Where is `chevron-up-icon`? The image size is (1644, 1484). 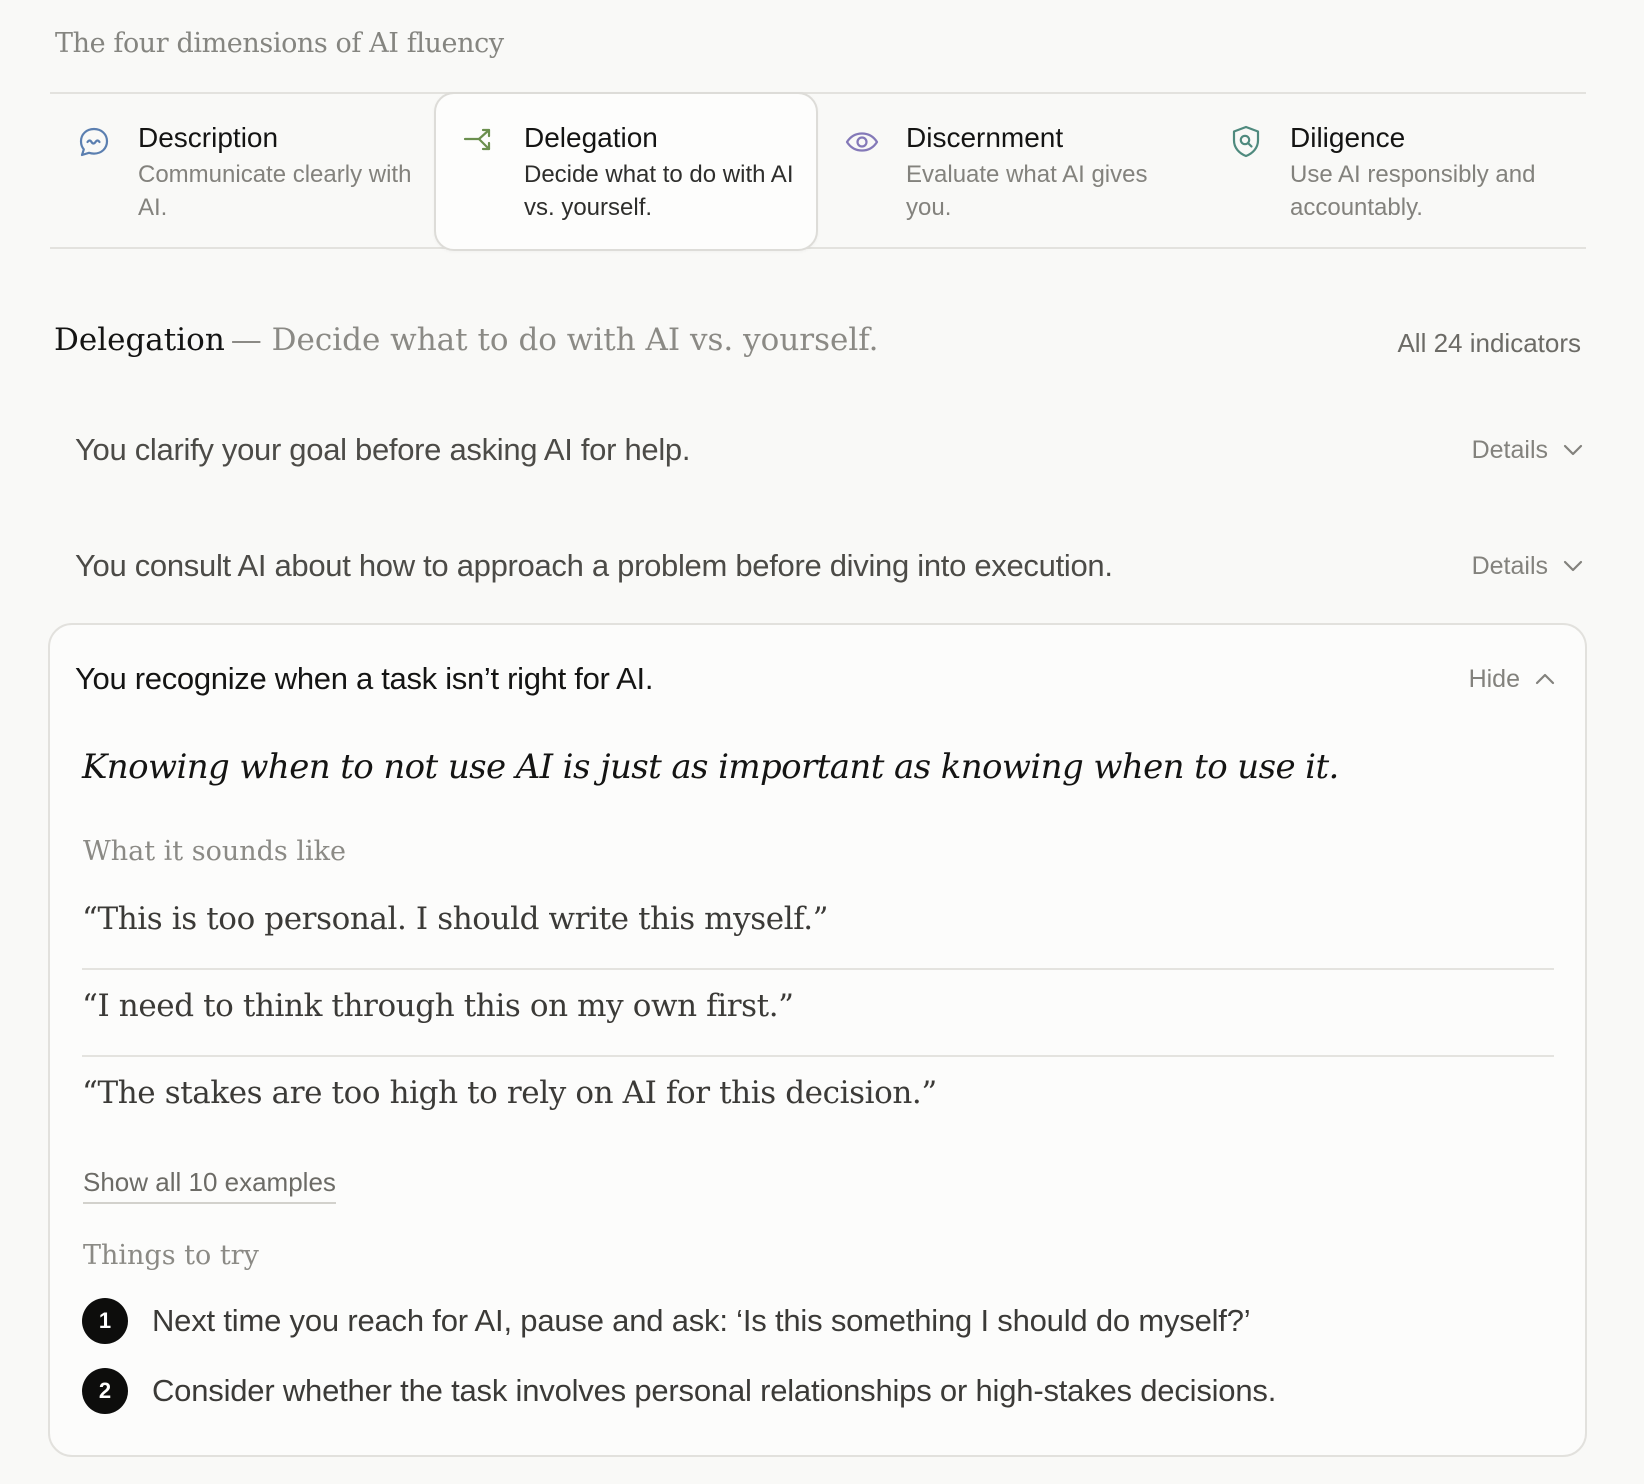
chevron-up-icon is located at coordinates (1545, 679).